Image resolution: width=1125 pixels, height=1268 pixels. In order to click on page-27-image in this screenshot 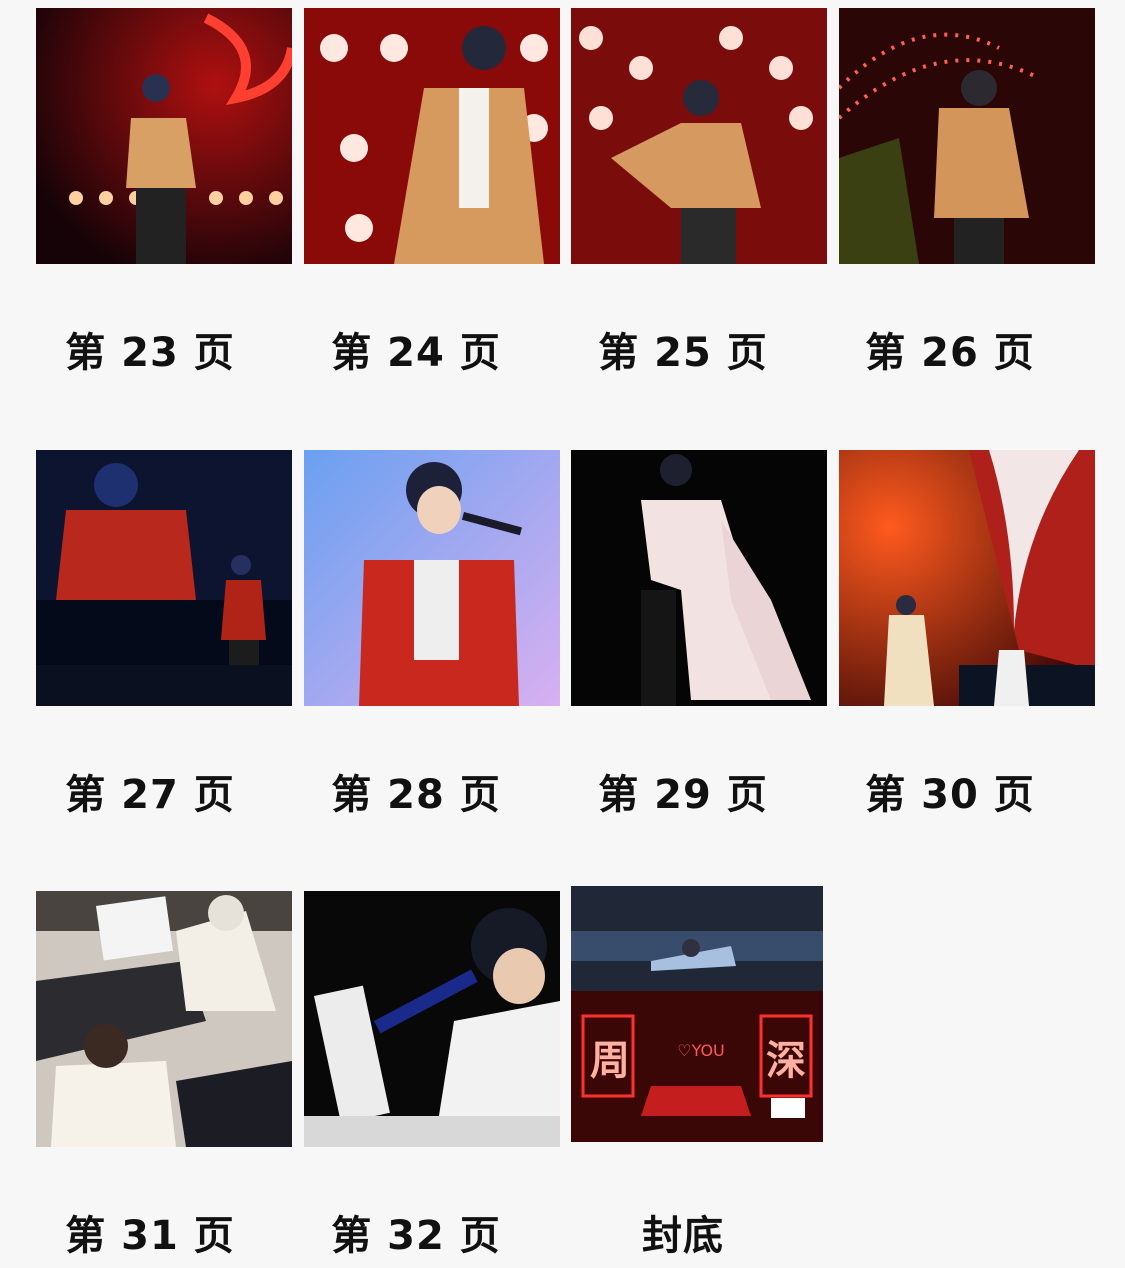, I will do `click(164, 578)`.